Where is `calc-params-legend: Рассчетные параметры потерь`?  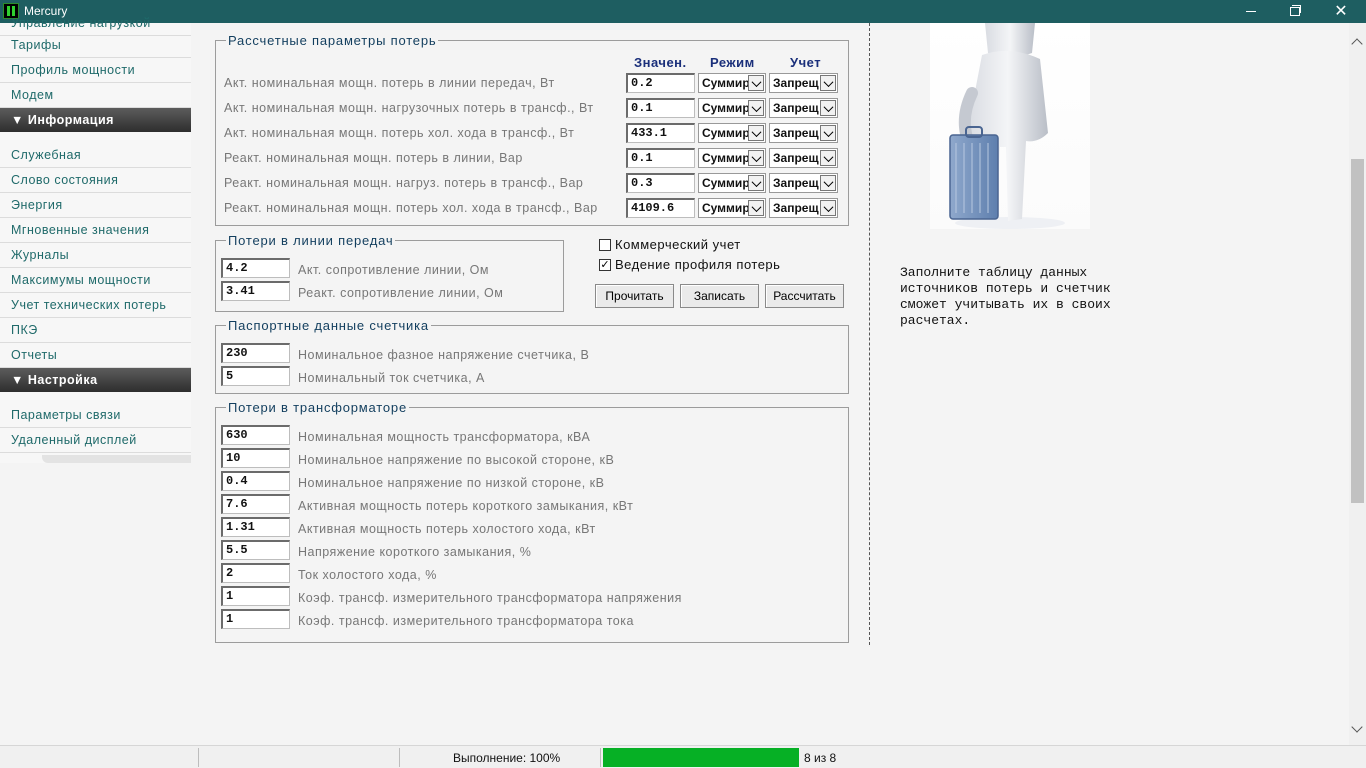 calc-params-legend: Рассчетные параметры потерь is located at coordinates (332, 40).